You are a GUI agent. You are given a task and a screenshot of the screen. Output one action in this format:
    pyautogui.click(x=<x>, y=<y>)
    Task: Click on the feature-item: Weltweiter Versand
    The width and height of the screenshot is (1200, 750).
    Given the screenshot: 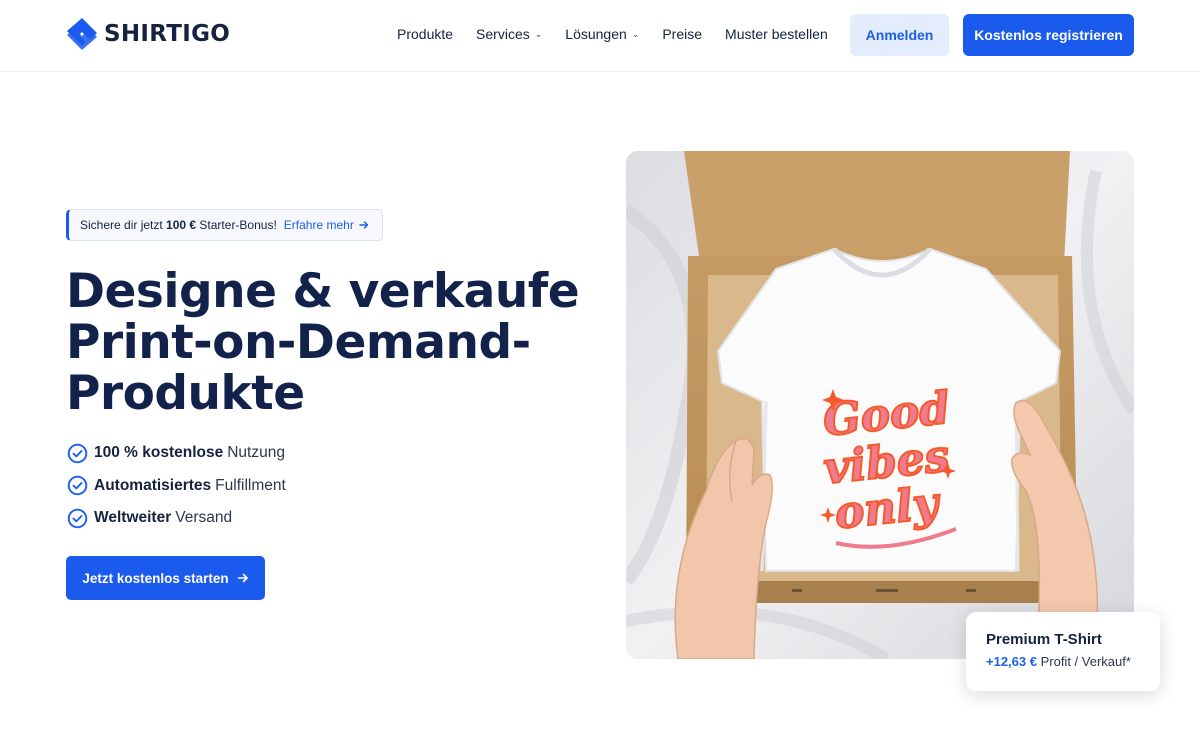 What is the action you would take?
    pyautogui.click(x=176, y=518)
    